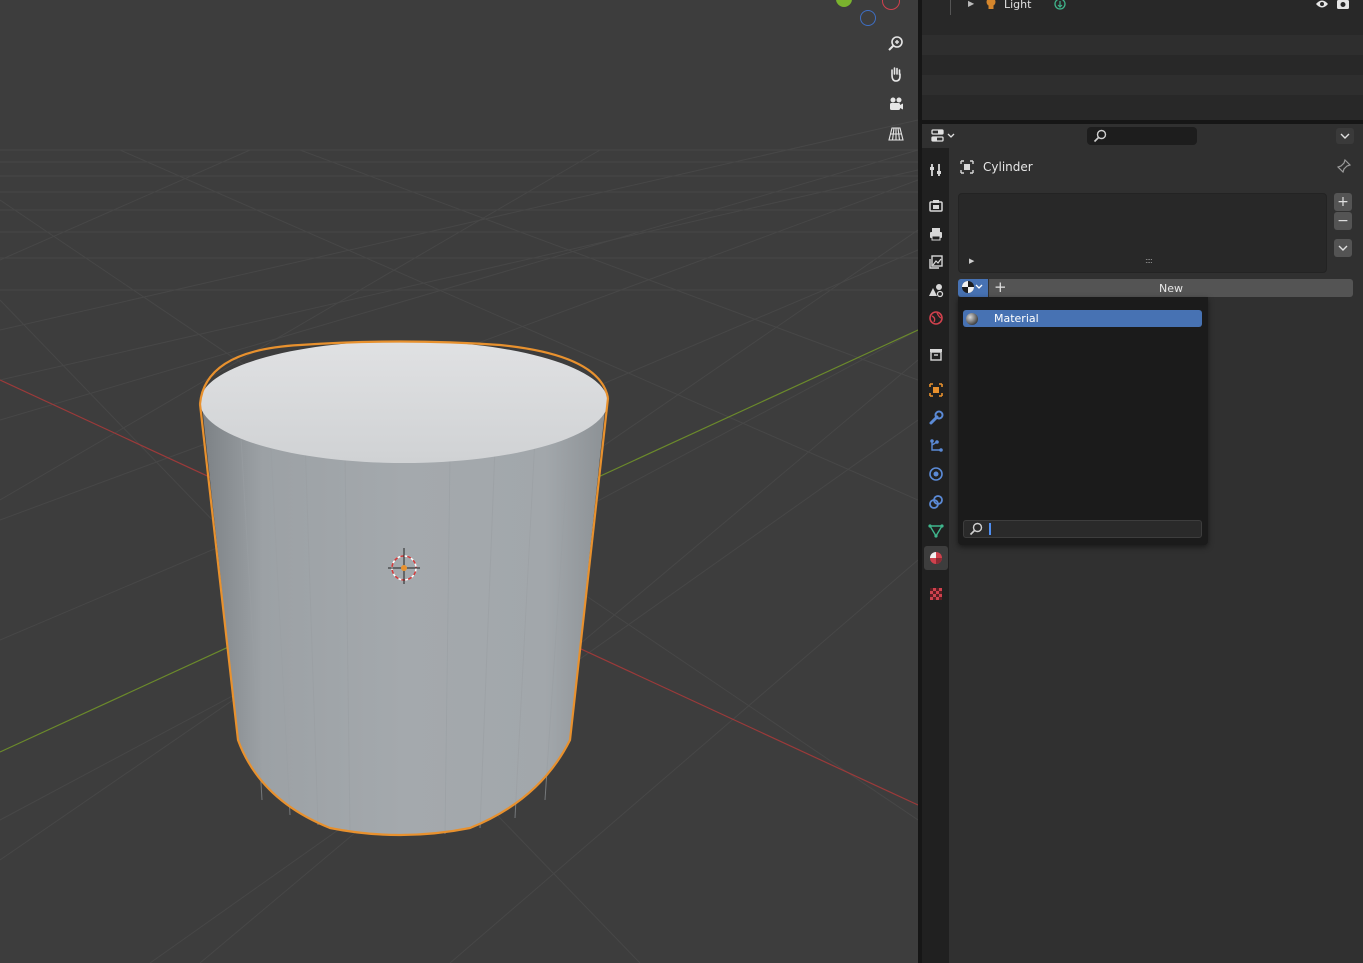  I want to click on constraints-icon, so click(936, 502).